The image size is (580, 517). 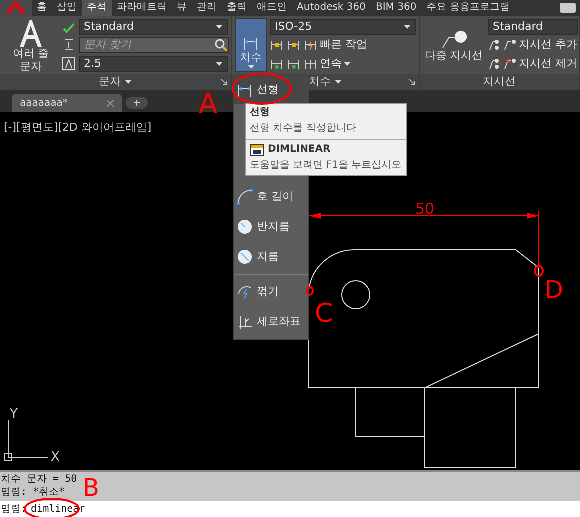 What do you see at coordinates (14, 414) in the screenshot?
I see `ucs-y-label: Y` at bounding box center [14, 414].